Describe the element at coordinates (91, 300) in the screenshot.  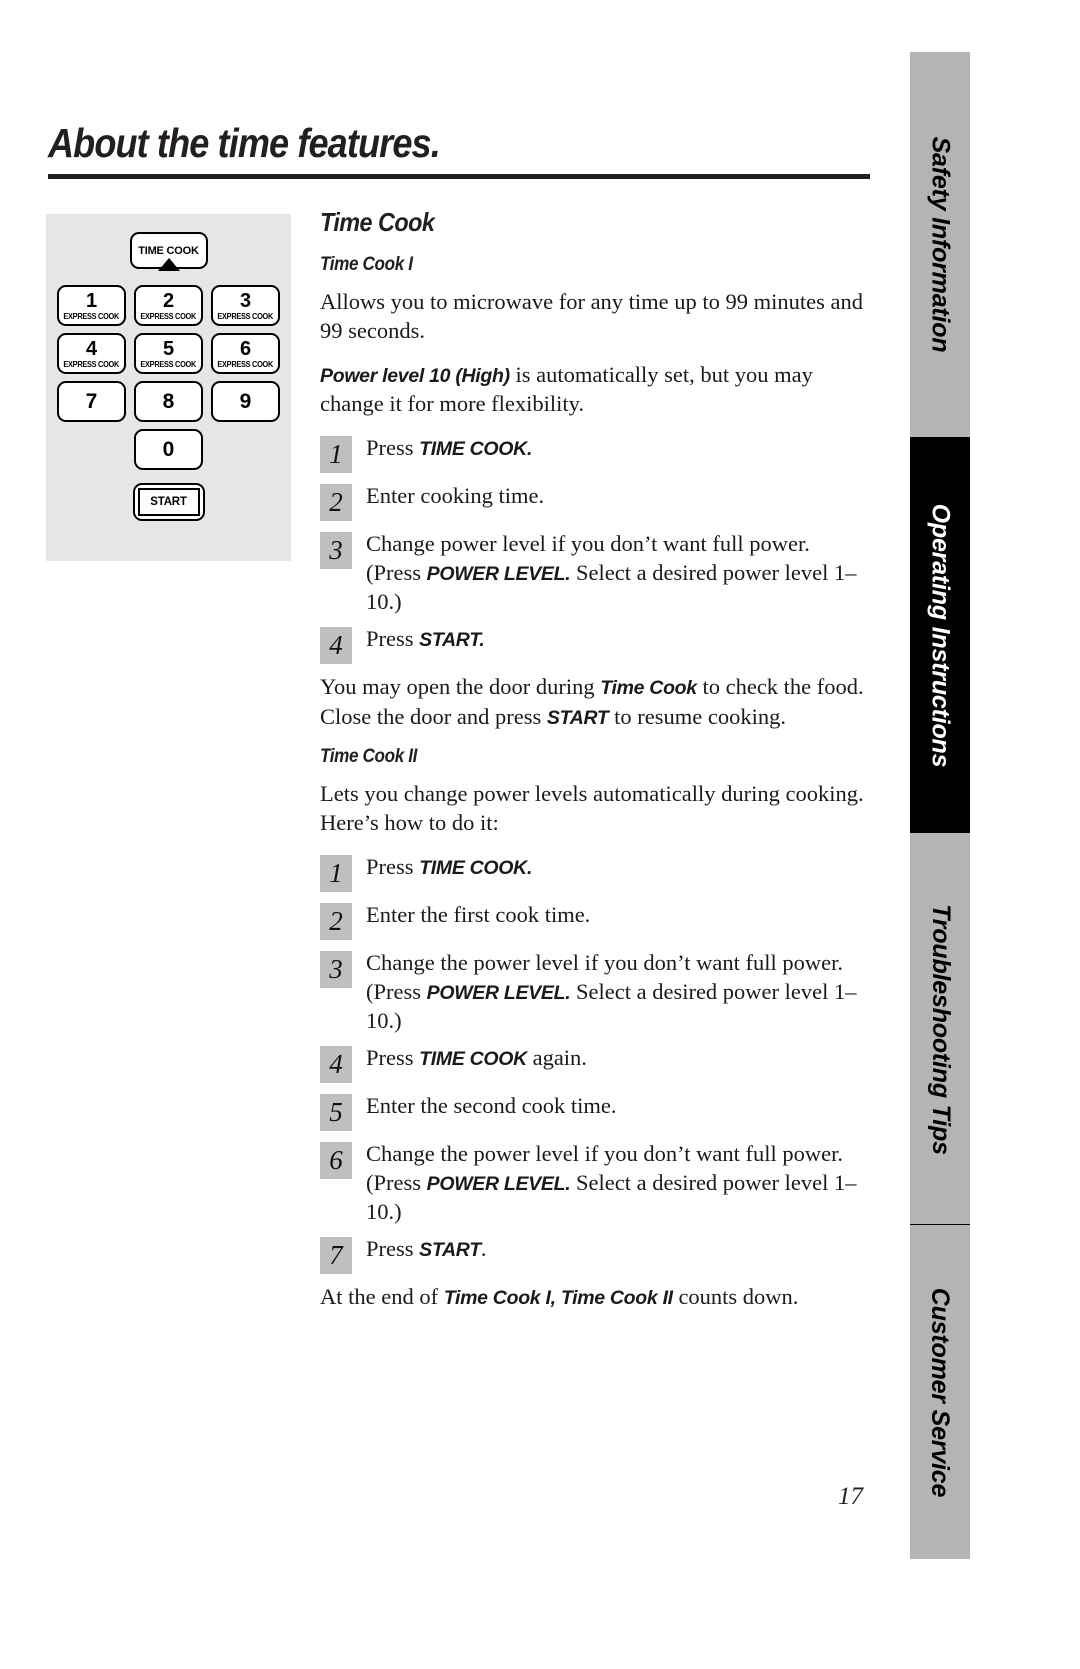
I see `key-1-digit: 1` at that location.